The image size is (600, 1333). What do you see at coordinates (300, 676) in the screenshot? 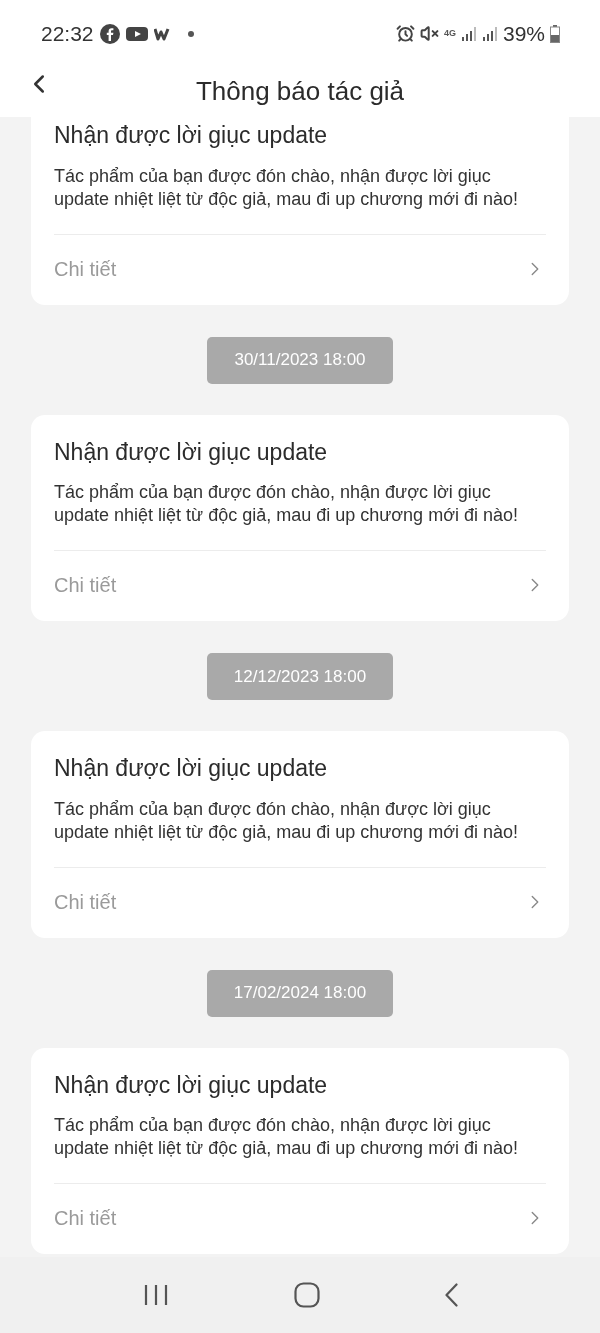
I see `date-badge: 12/12/2023 18:00` at bounding box center [300, 676].